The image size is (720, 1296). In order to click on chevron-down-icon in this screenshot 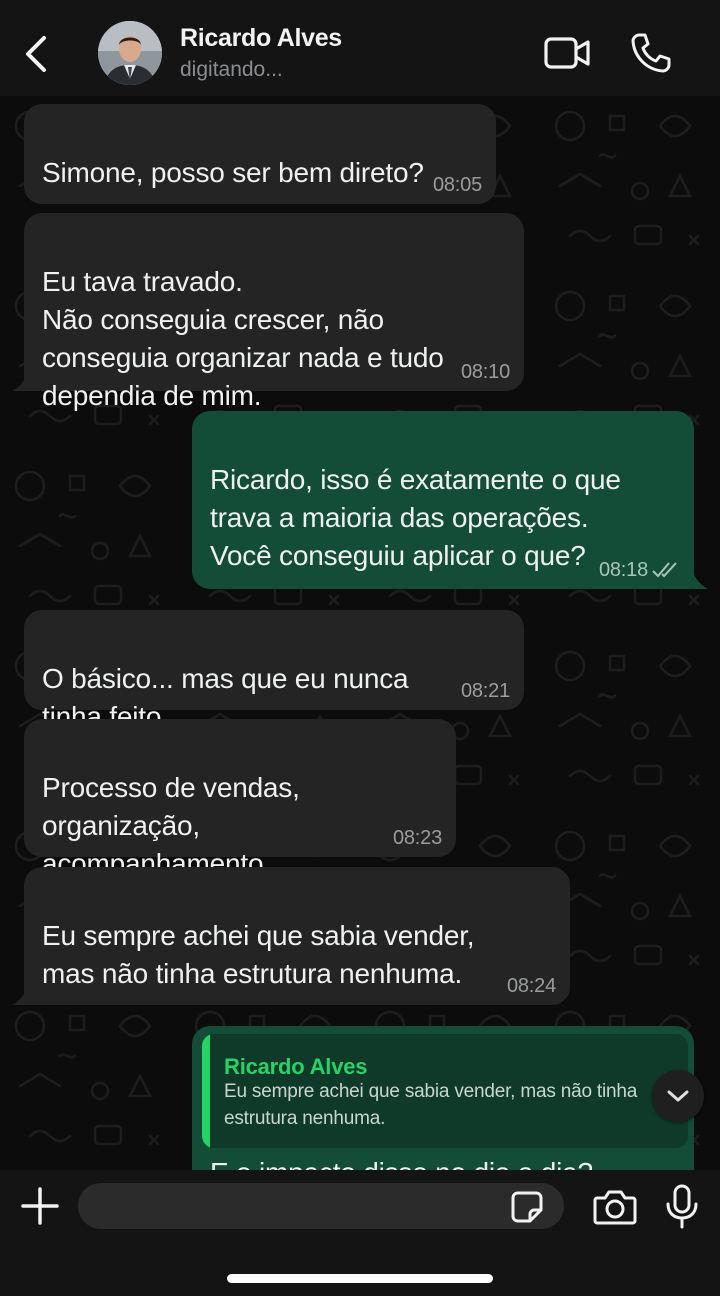, I will do `click(678, 1096)`.